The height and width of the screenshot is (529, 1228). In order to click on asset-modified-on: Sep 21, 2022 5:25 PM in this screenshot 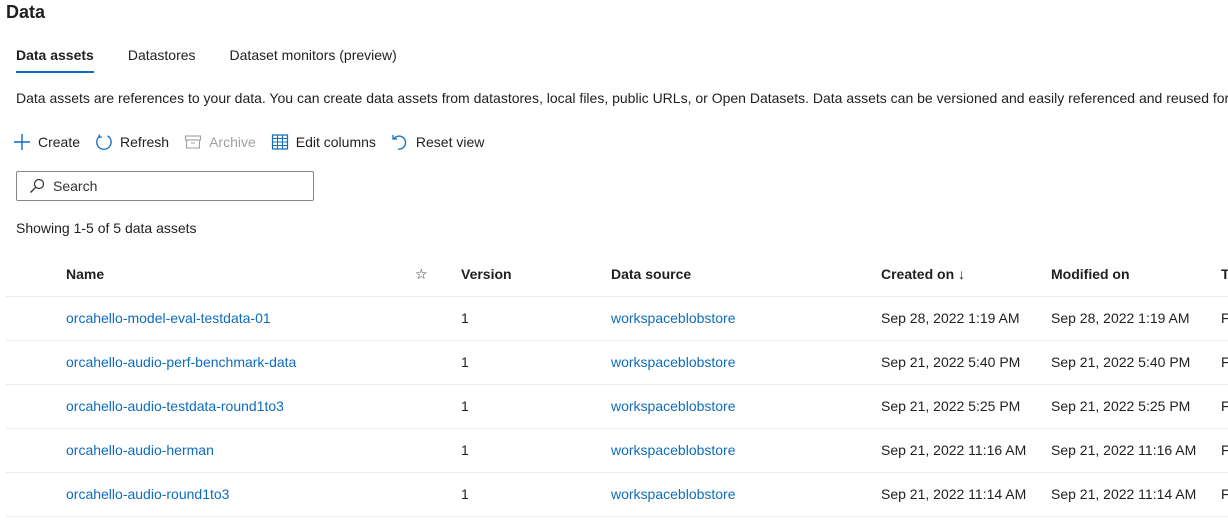, I will do `click(1121, 406)`.